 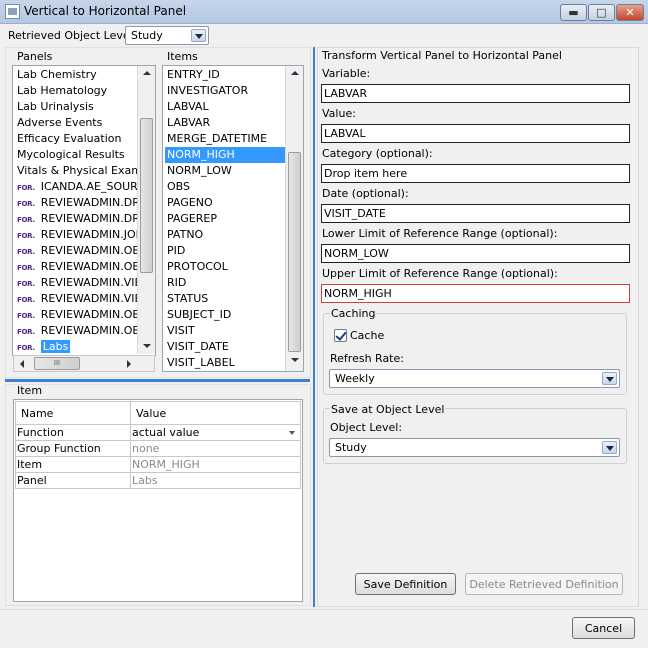 What do you see at coordinates (190, 203) in the screenshot?
I see `list-item: PAGENO` at bounding box center [190, 203].